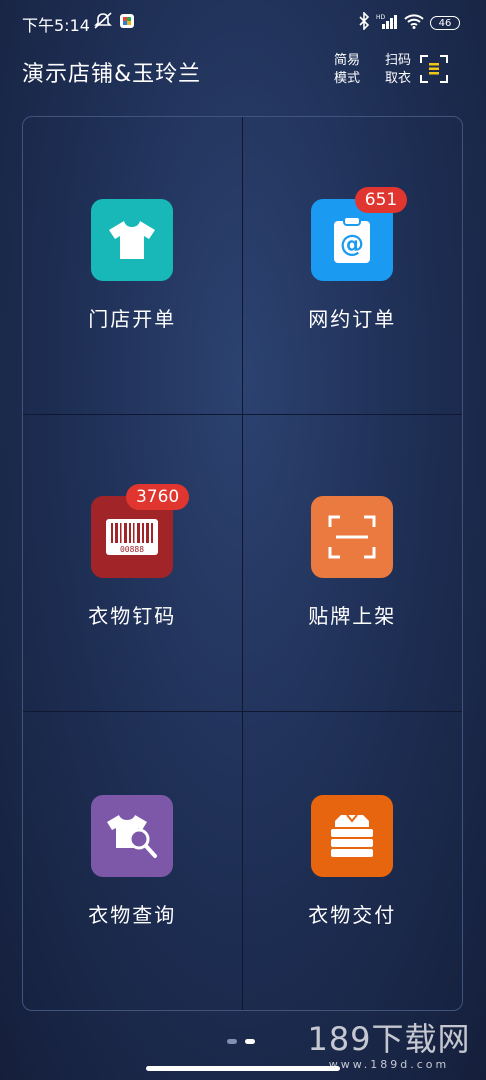  What do you see at coordinates (389, 1039) in the screenshot?
I see `watermark-main: 189下载网` at bounding box center [389, 1039].